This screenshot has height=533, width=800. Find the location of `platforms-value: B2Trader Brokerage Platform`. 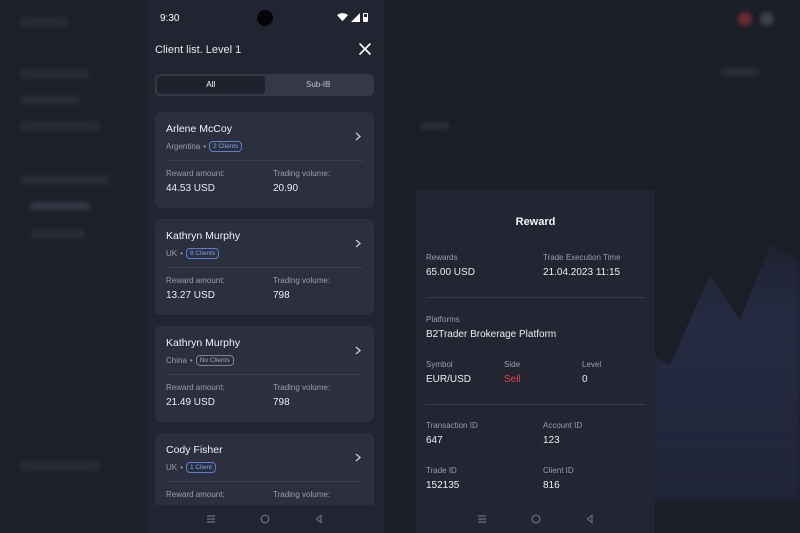

platforms-value: B2Trader Brokerage Platform is located at coordinates (491, 334).